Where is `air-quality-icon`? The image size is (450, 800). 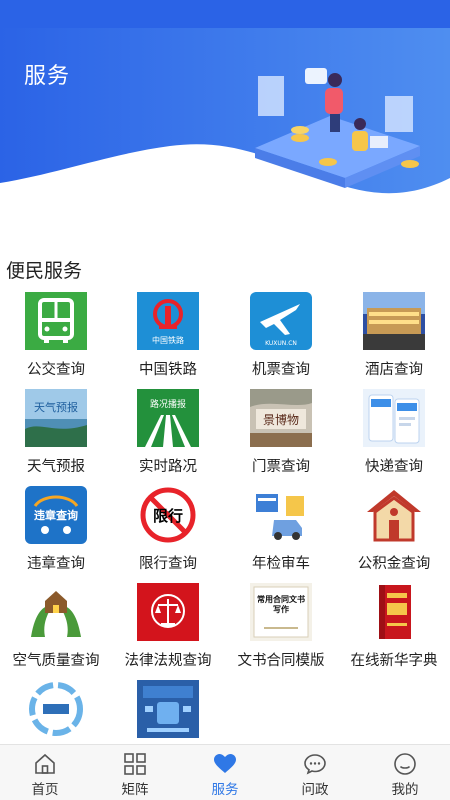 air-quality-icon is located at coordinates (56, 612).